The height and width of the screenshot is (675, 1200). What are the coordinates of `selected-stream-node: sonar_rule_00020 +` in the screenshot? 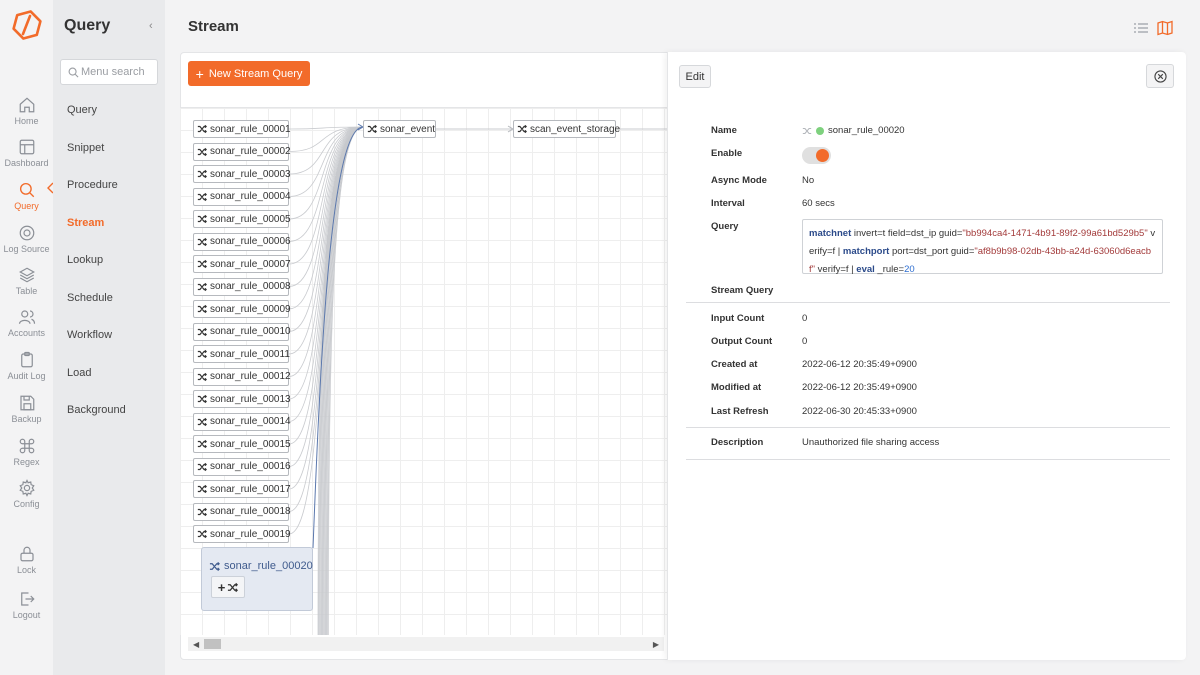 It's located at (257, 579).